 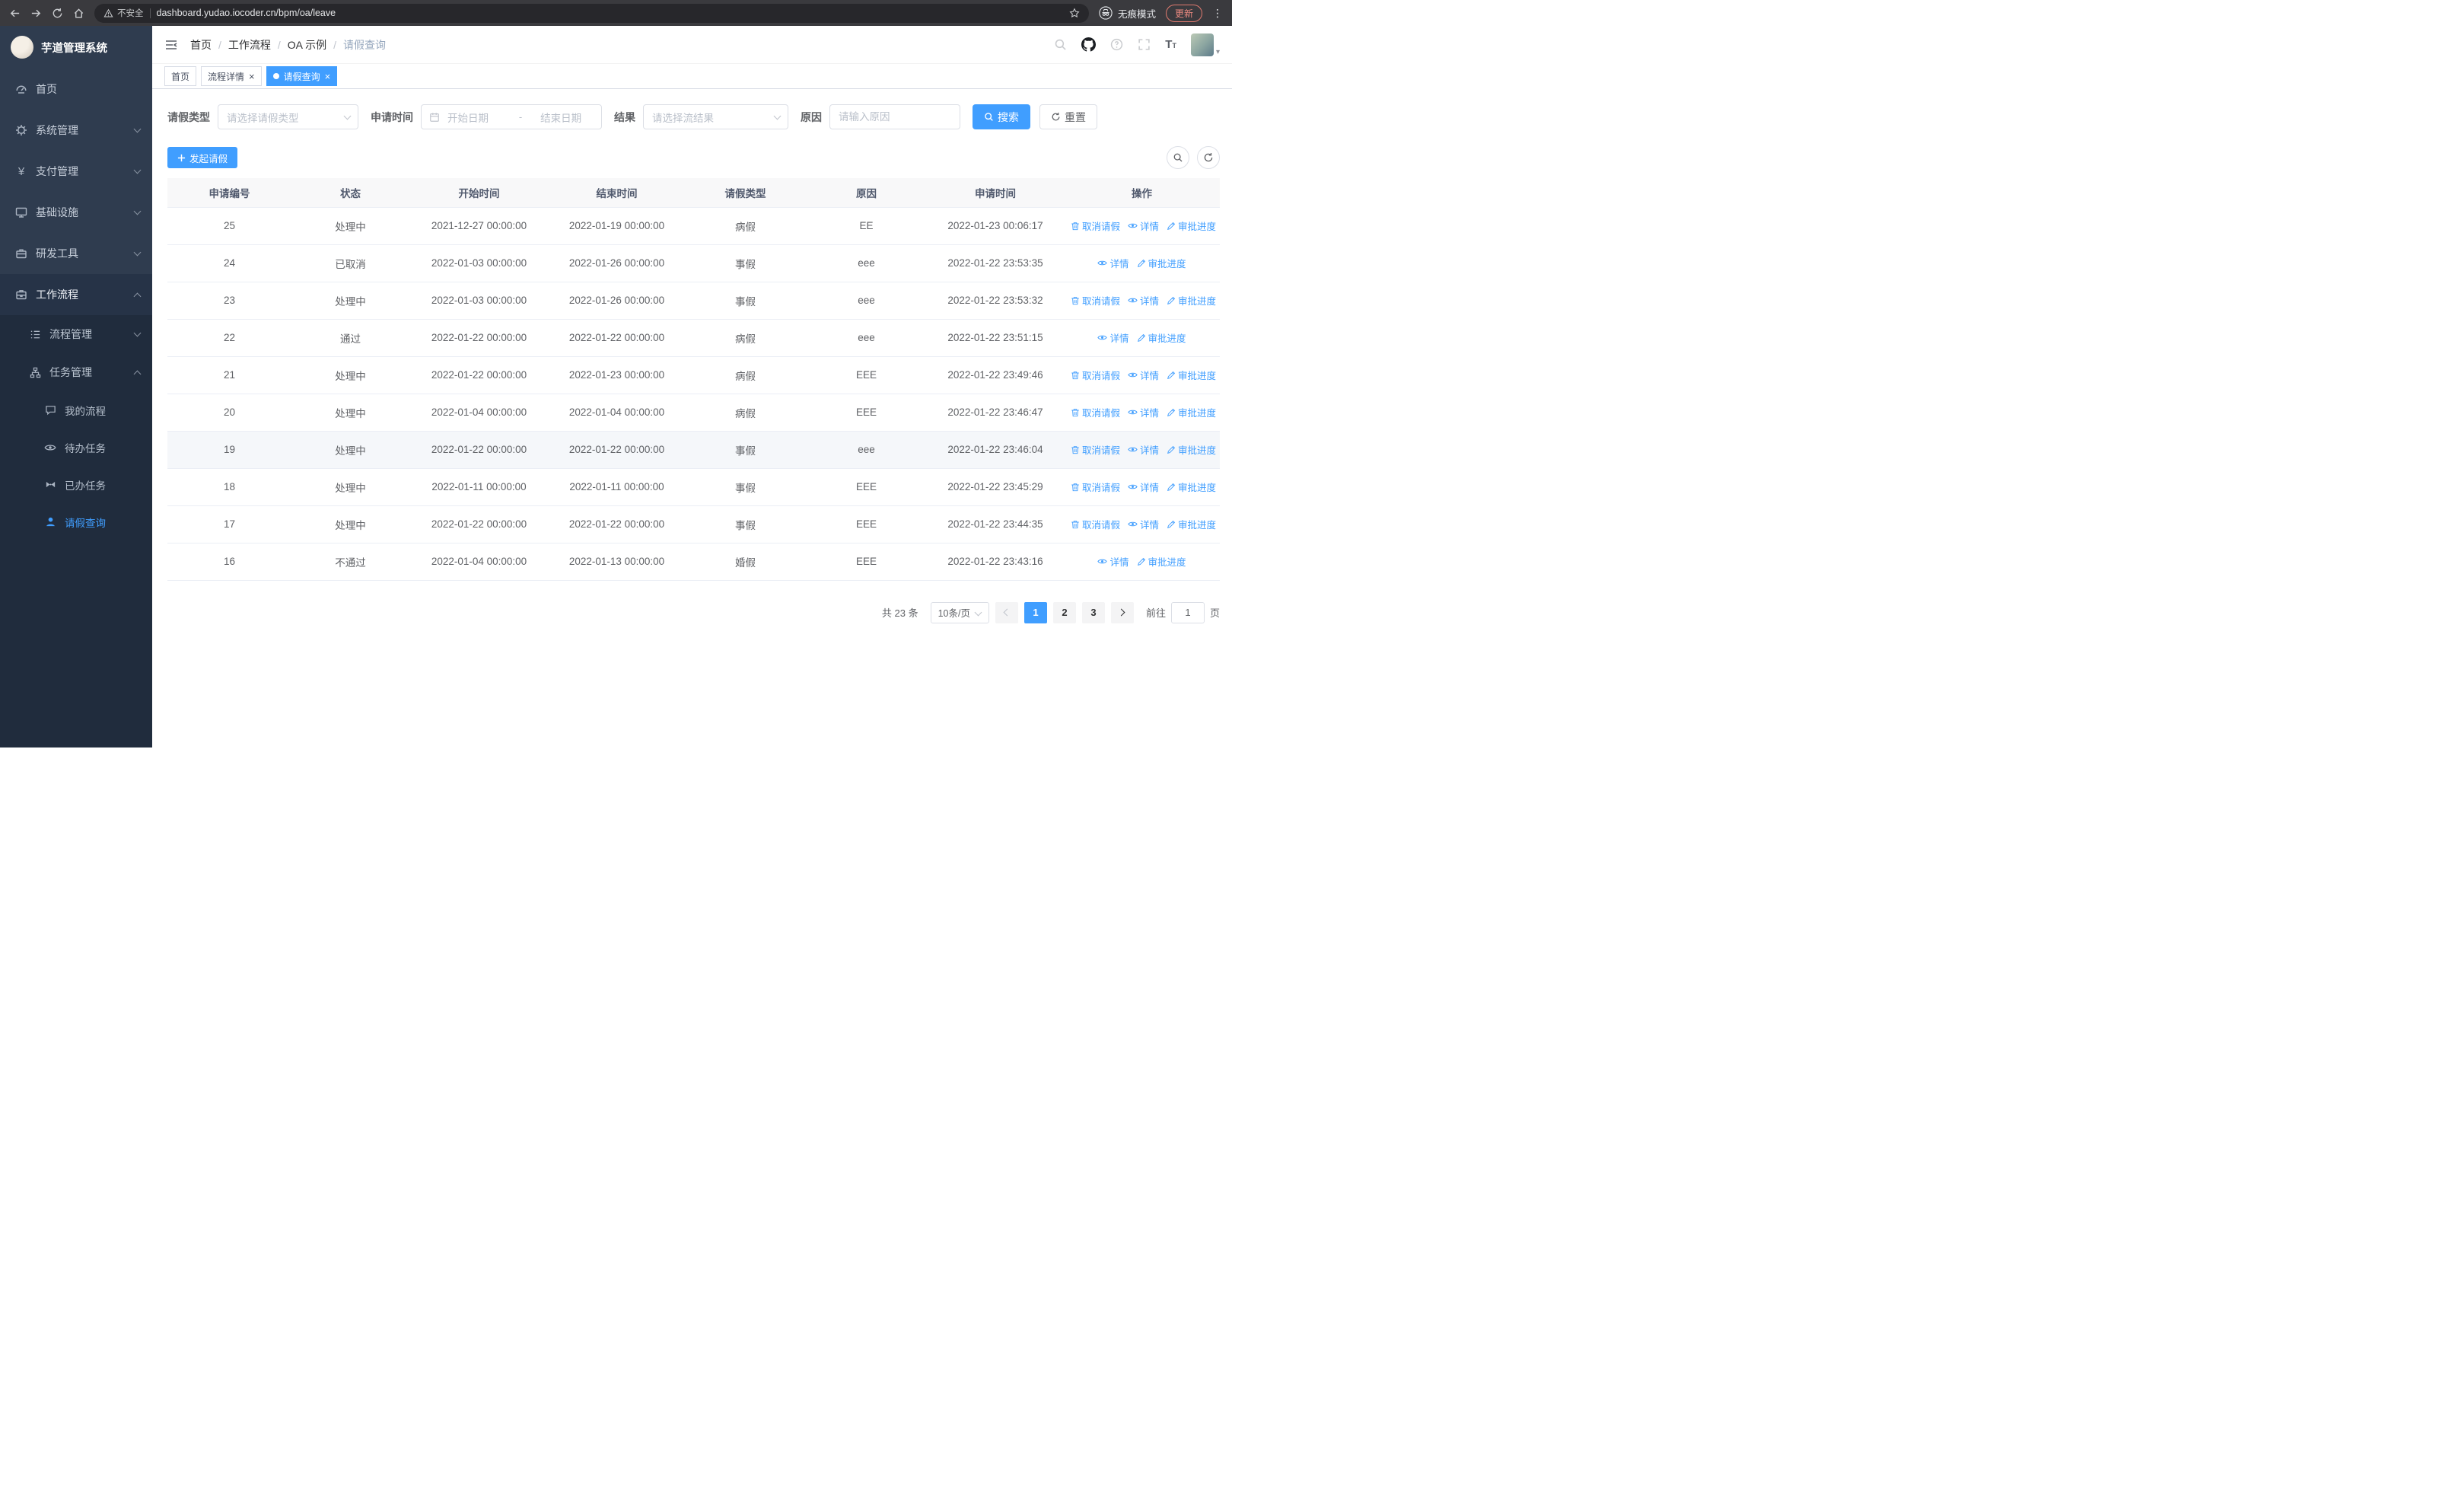 What do you see at coordinates (307, 45) in the screenshot?
I see `breadcrumb-oa-example: OA 示例` at bounding box center [307, 45].